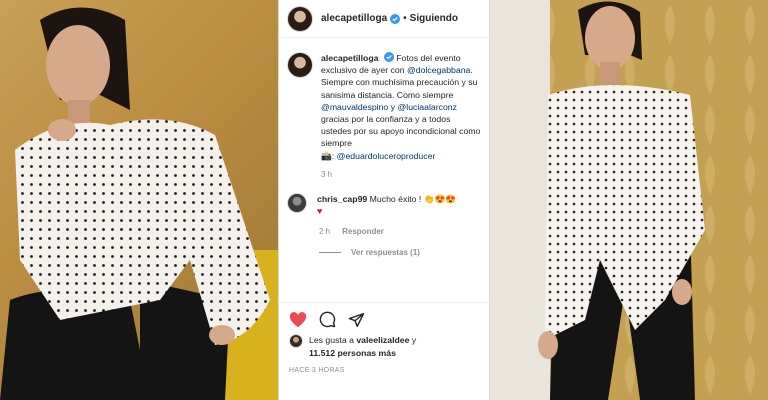 This screenshot has height=400, width=768. Describe the element at coordinates (385, 252) in the screenshot. I see `view-replies-label: Ver respuestas (1)` at that location.